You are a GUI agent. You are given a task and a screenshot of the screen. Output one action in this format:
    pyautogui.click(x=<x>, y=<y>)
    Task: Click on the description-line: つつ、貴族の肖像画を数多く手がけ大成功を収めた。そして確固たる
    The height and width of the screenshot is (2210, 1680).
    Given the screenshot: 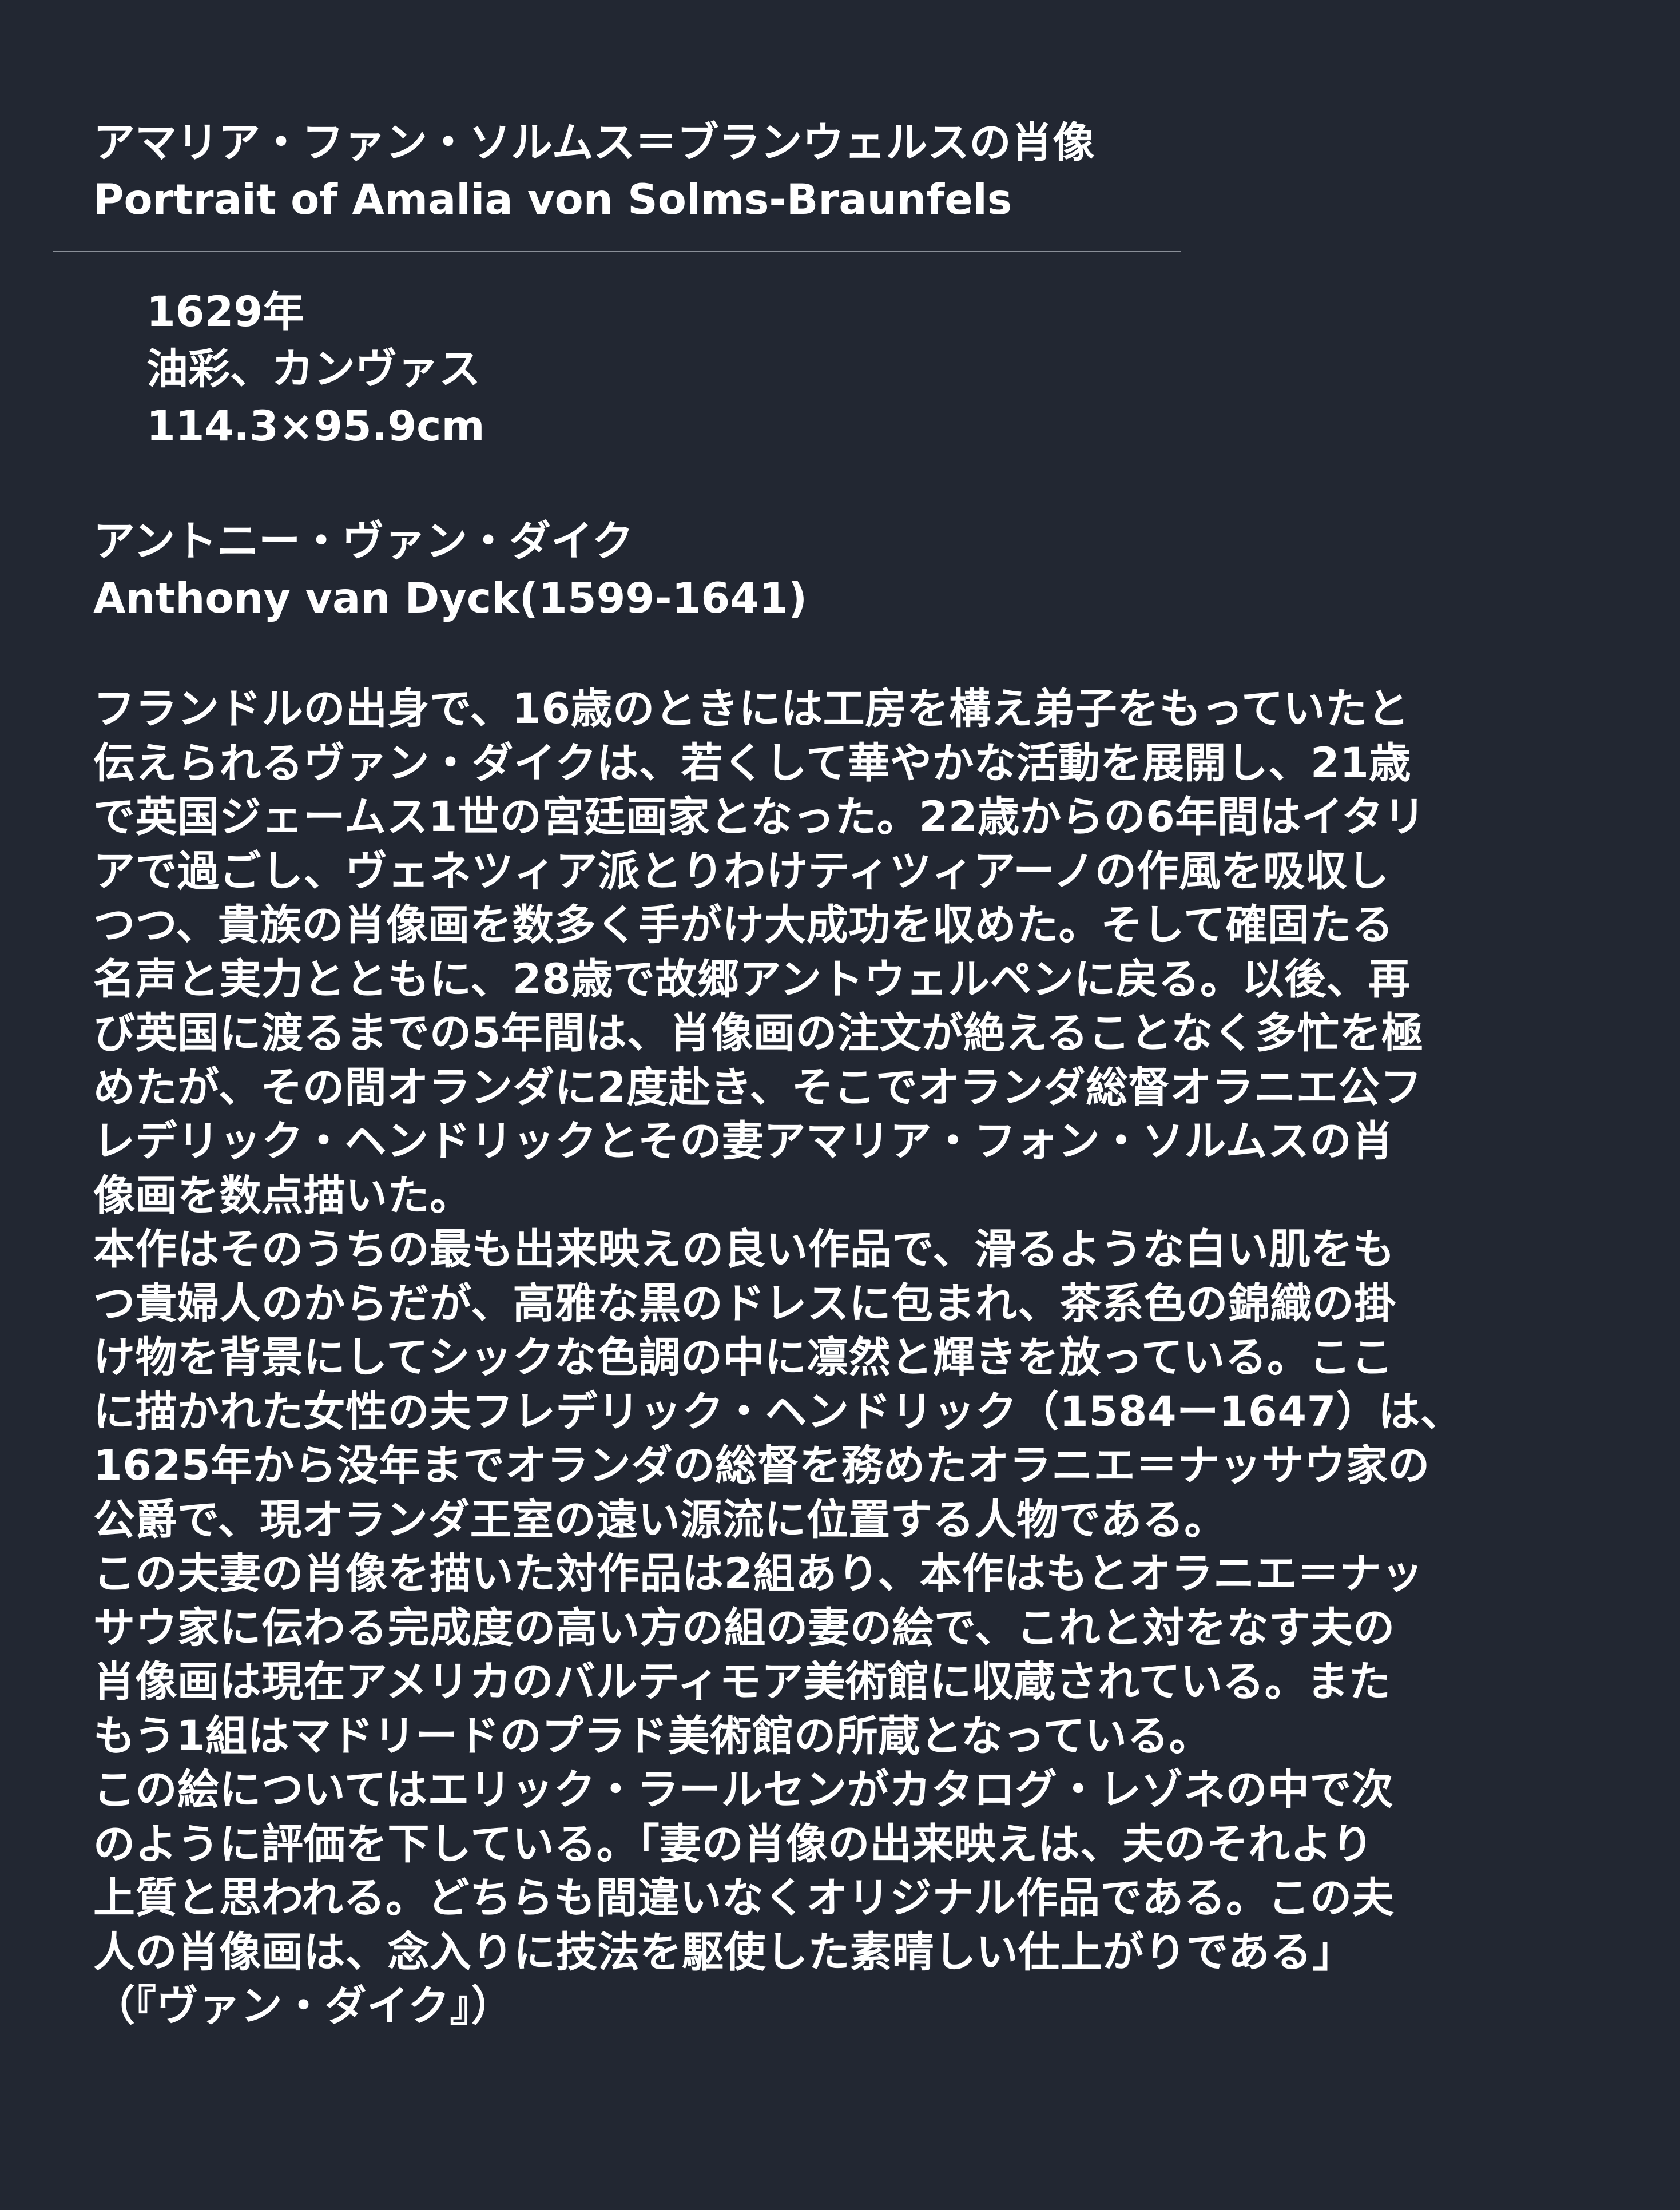 What is the action you would take?
    pyautogui.click(x=743, y=925)
    